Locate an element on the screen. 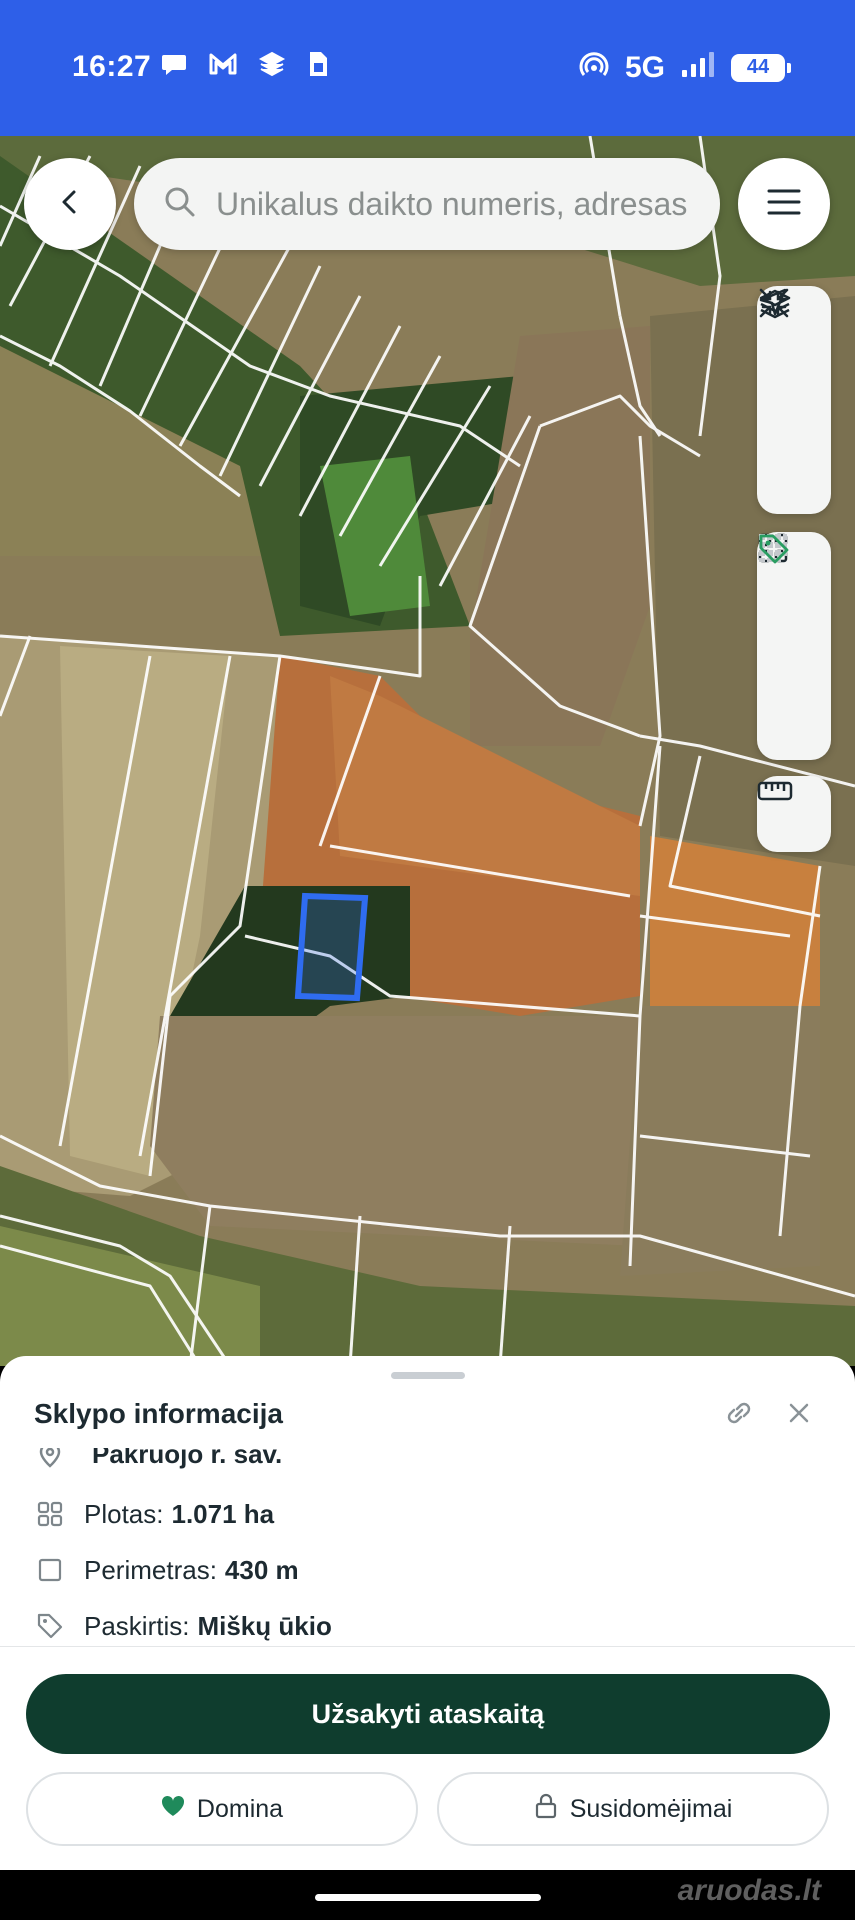  info-label: Perimetras: is located at coordinates (150, 1569).